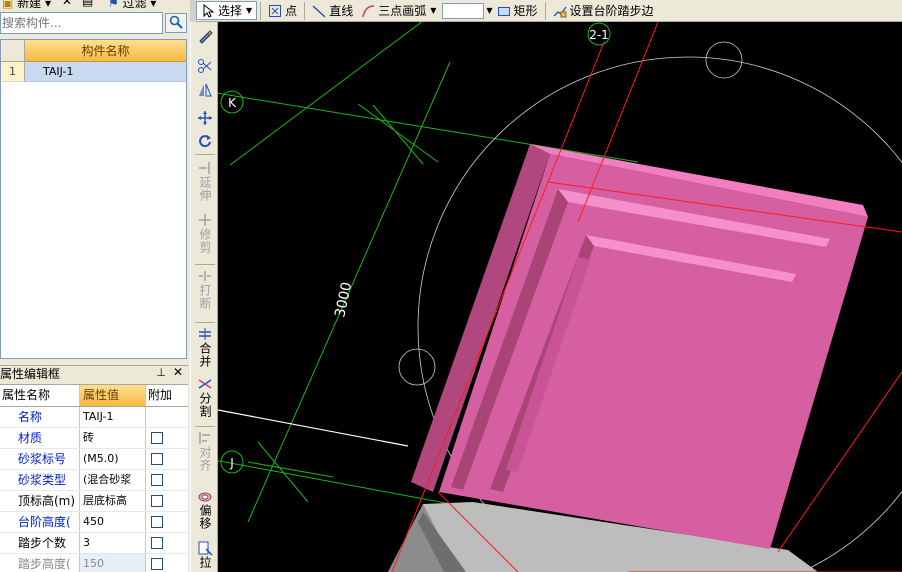  I want to click on column-header-component-name: 构件名称, so click(105, 51).